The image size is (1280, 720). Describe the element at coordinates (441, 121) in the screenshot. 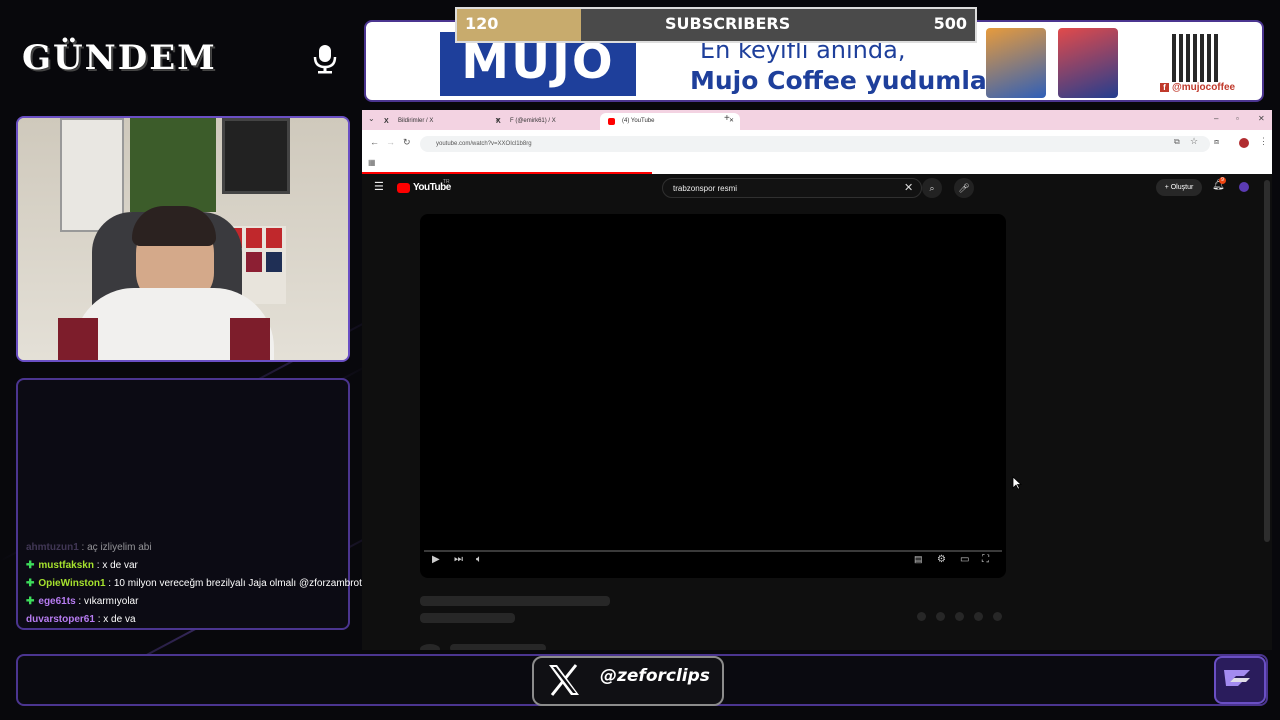

I see `tab-notifications: X Bildirimler / X ✕` at that location.